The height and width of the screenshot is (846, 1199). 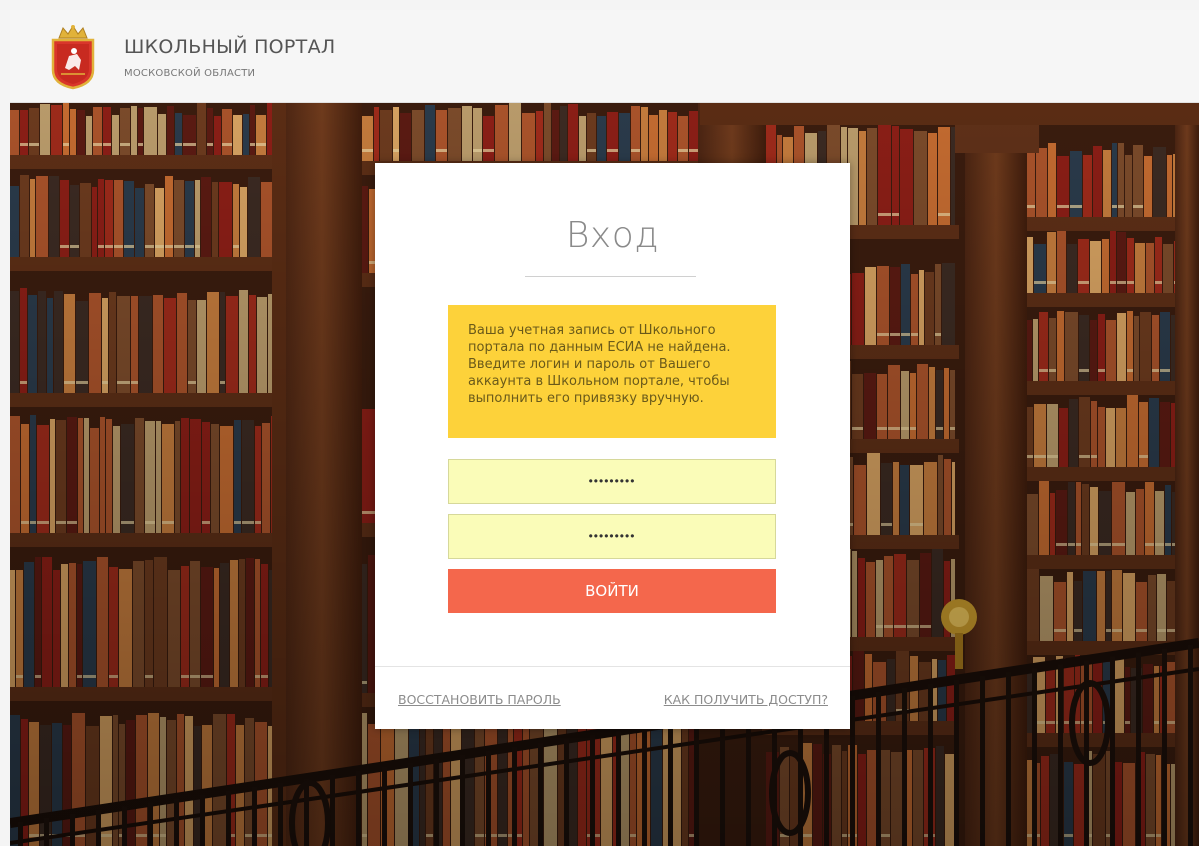 I want to click on portal-subtitle: МОСКОВСКОЙ ОБЛАСТИ, so click(x=190, y=73).